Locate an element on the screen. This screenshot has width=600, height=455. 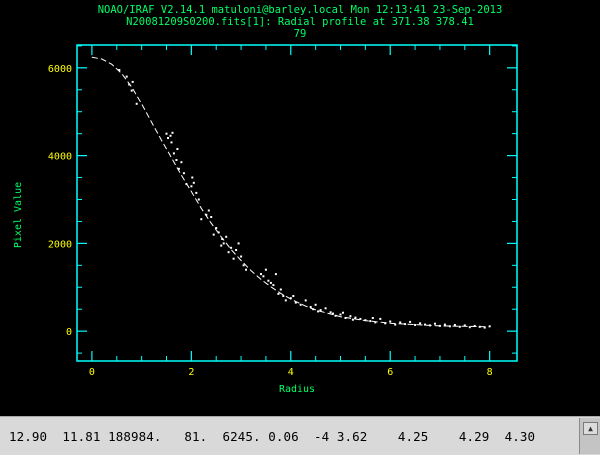
scrollbar: ▲ is located at coordinates (589, 436).